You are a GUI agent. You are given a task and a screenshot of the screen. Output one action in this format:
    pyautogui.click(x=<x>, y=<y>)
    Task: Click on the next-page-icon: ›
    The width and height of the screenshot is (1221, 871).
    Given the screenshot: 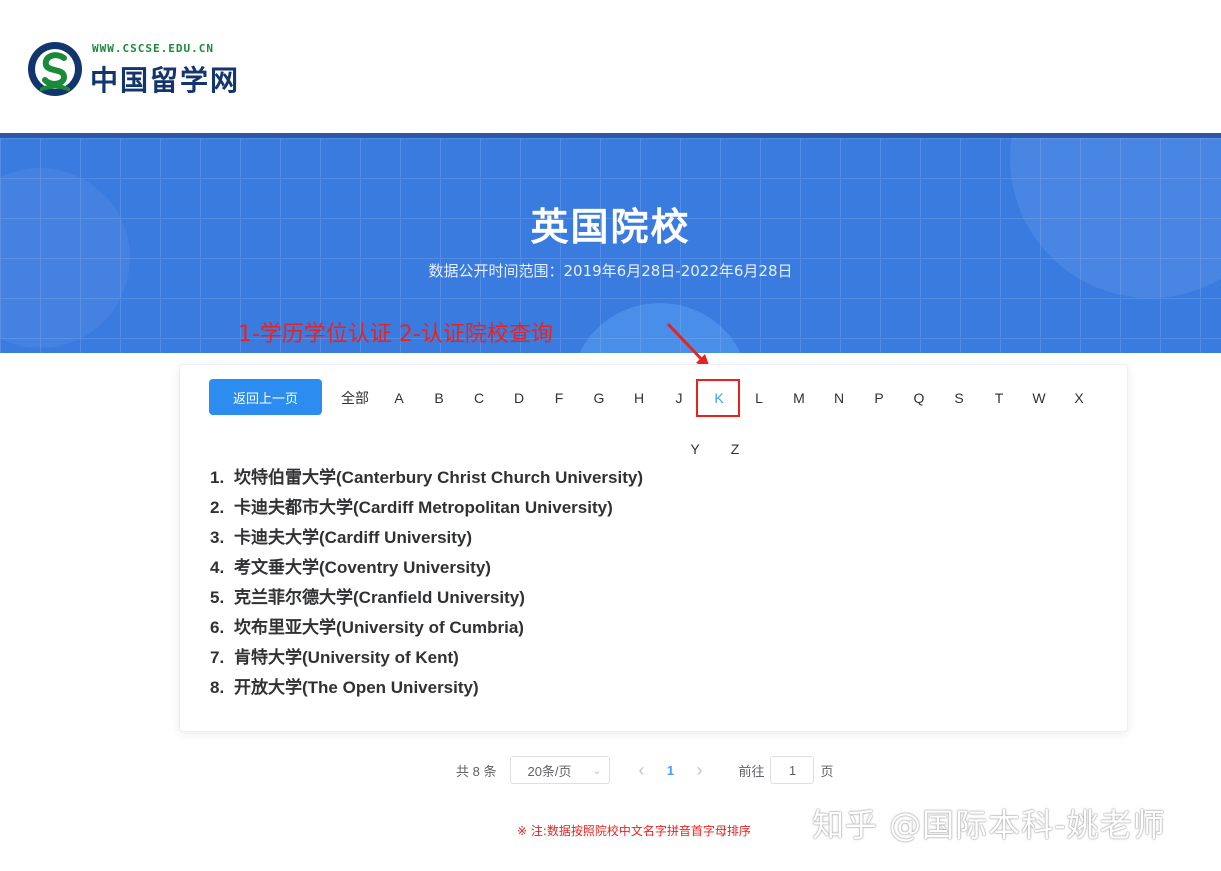 What is the action you would take?
    pyautogui.click(x=699, y=770)
    